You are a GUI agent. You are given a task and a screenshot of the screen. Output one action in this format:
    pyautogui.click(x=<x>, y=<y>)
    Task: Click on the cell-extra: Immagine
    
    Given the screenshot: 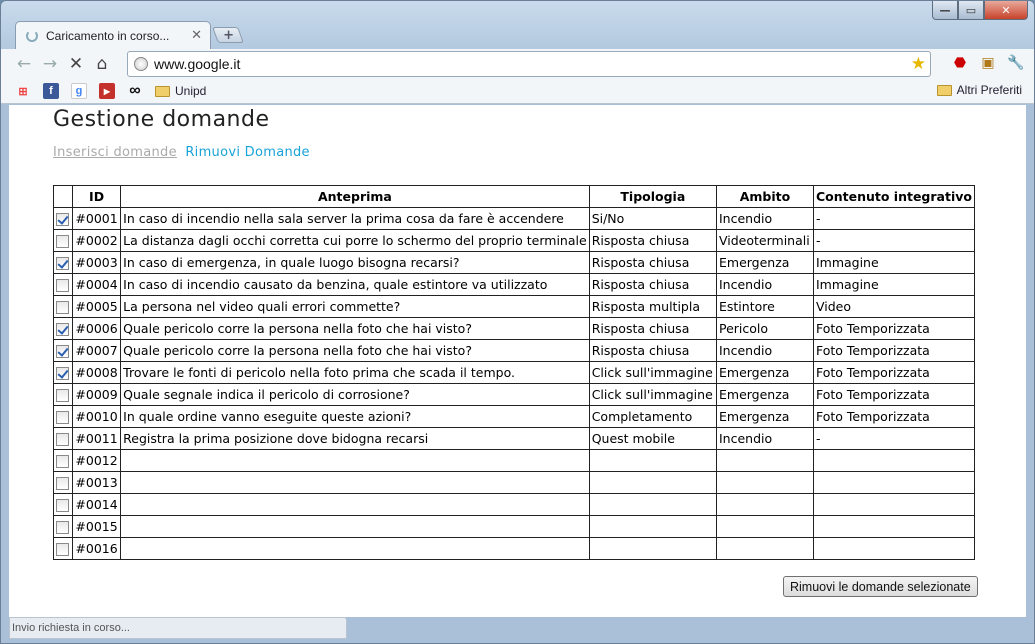 What is the action you would take?
    pyautogui.click(x=893, y=284)
    